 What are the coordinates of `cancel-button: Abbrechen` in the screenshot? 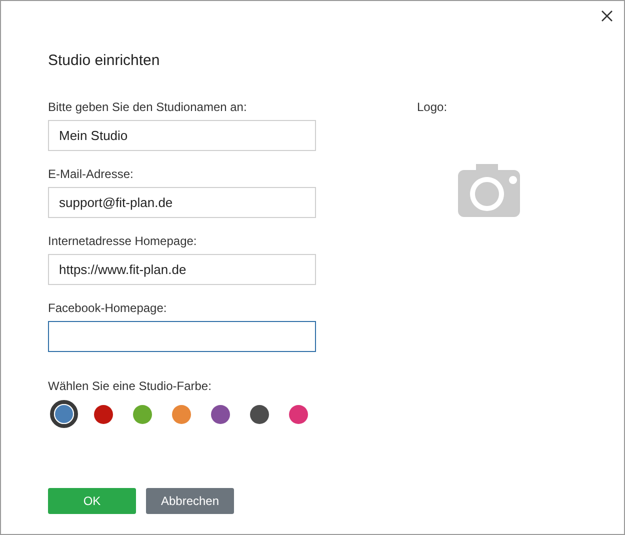 It's located at (190, 501).